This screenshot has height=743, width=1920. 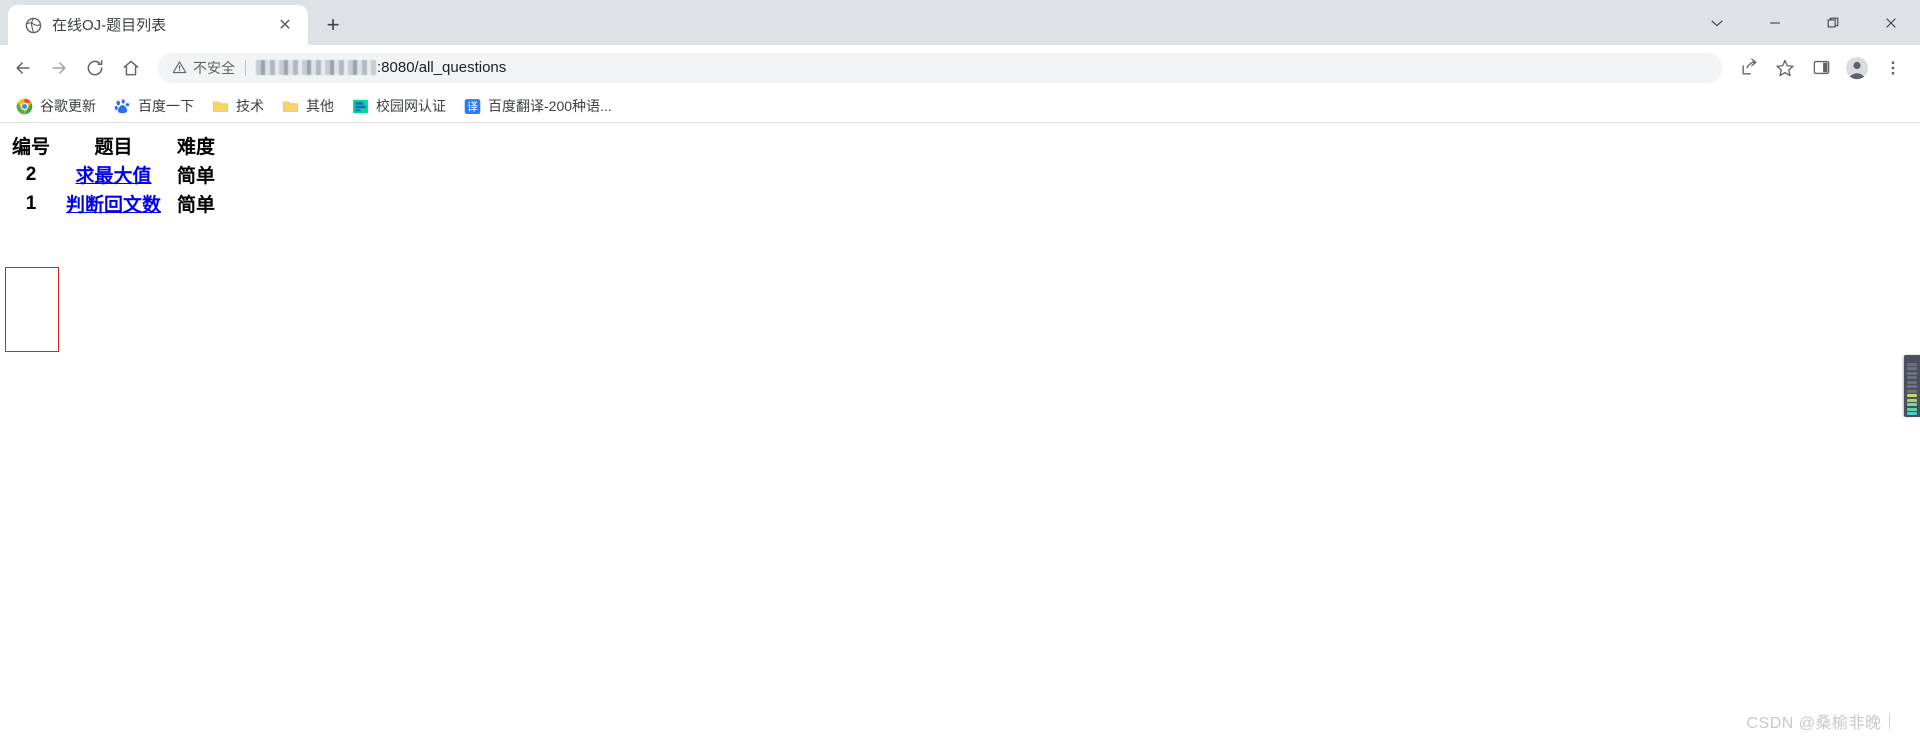 I want to click on cell-title: 求最大值, so click(x=113, y=174).